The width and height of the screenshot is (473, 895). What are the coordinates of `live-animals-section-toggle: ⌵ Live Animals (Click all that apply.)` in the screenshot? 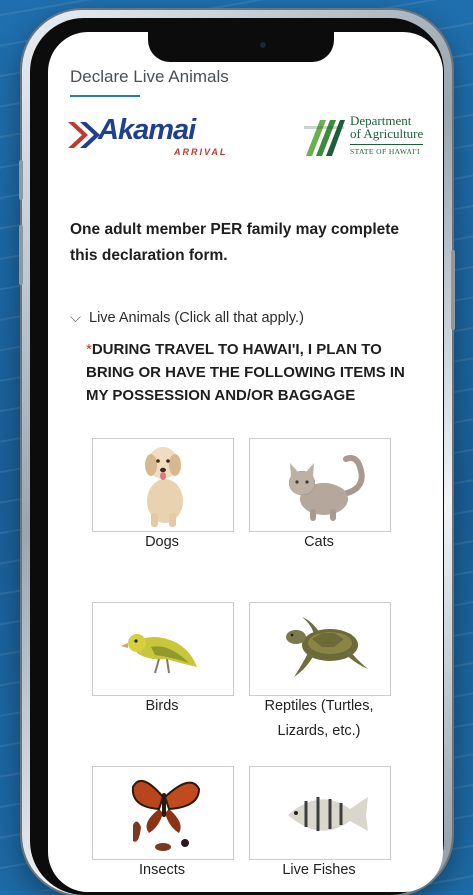 It's located at (187, 318).